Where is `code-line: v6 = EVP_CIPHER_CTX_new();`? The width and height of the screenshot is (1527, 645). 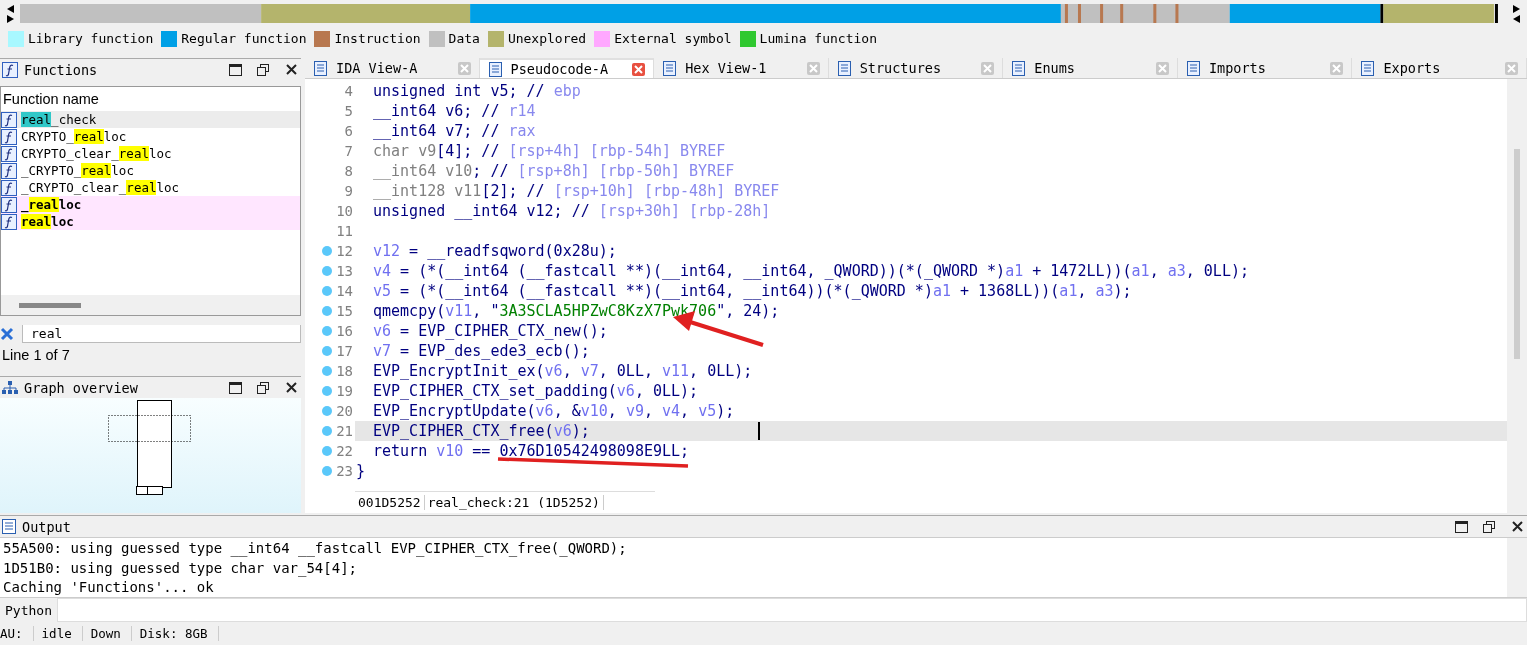
code-line: v6 = EVP_CIPHER_CTX_new(); is located at coordinates (490, 331).